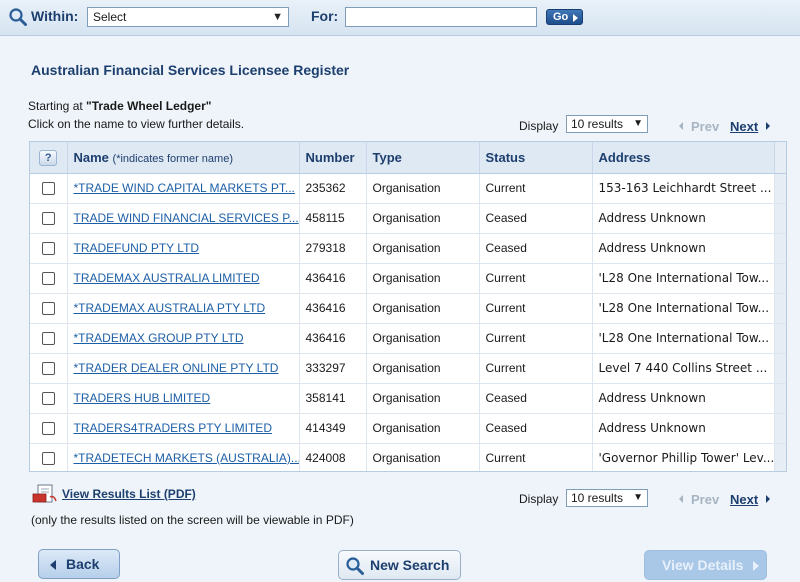 This screenshot has width=800, height=582. I want to click on view-results-pdf-link: View Results List (PDF), so click(129, 494).